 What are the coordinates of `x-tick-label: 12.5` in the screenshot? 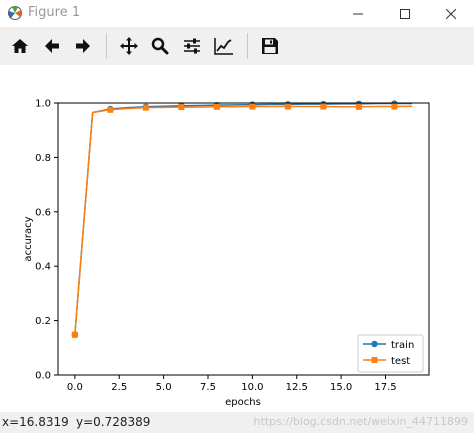 It's located at (297, 387).